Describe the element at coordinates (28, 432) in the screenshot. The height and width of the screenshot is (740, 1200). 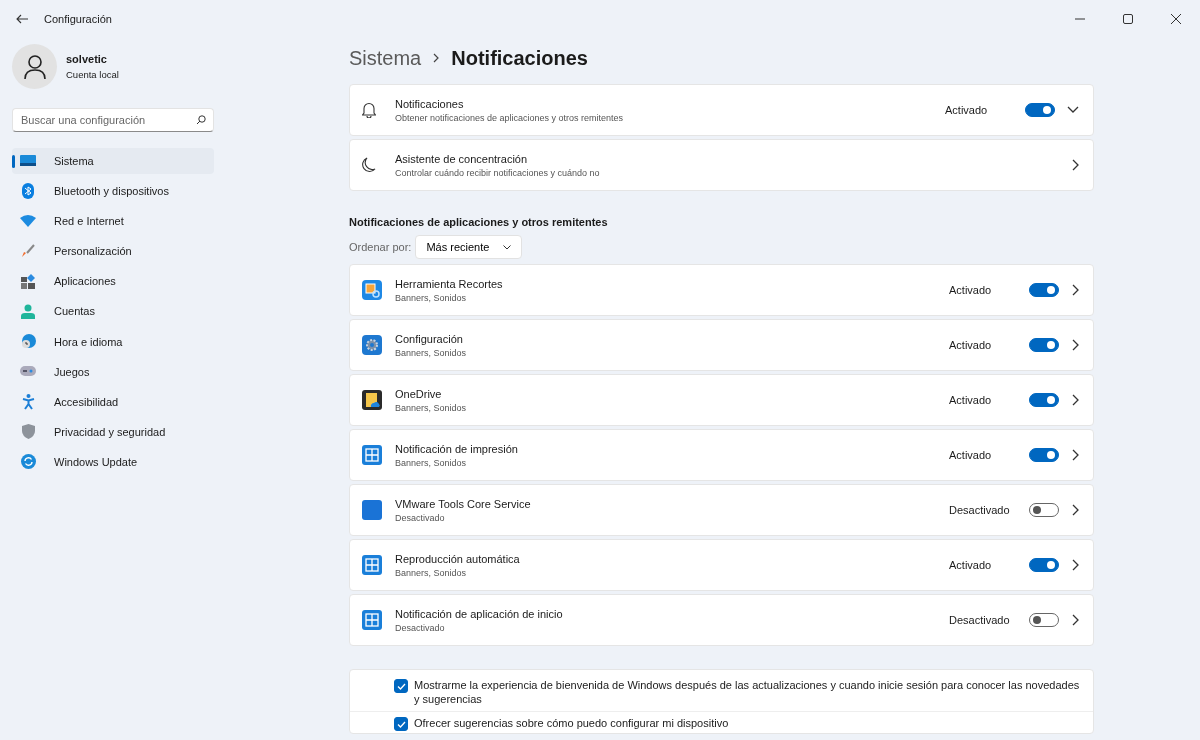
I see `shield-icon` at that location.